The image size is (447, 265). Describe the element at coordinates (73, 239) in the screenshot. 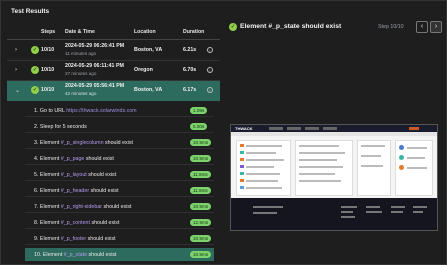

I see `step-selector: #_p_footer` at that location.